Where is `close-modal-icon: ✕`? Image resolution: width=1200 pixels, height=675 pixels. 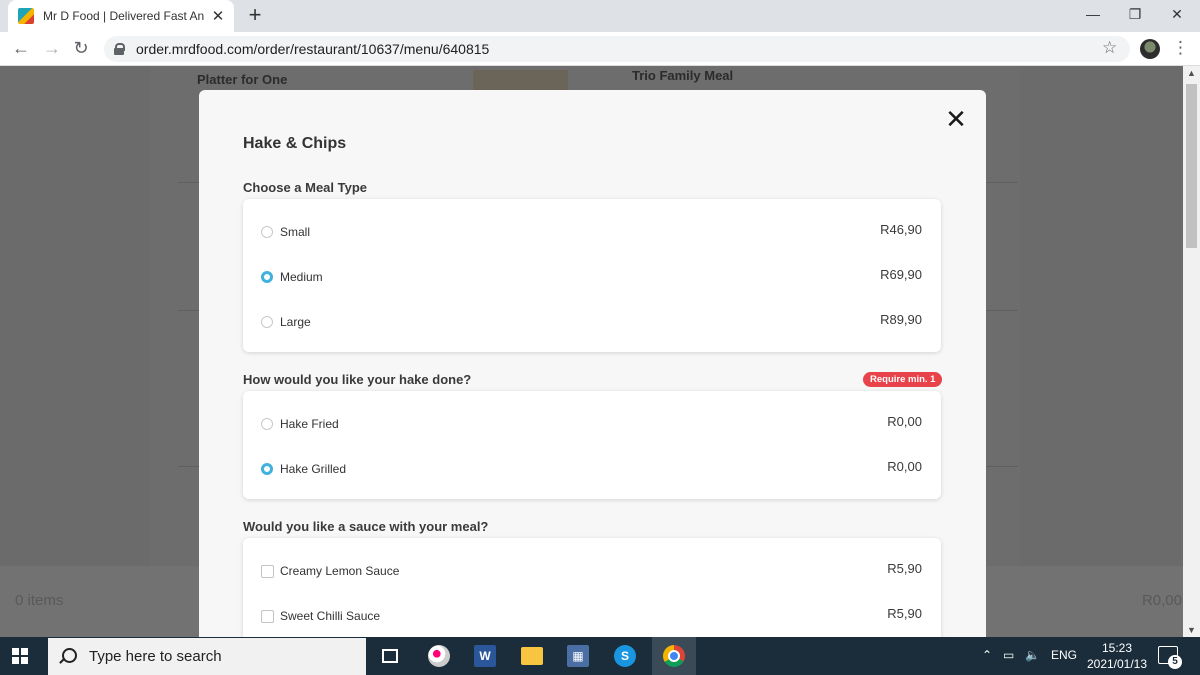 close-modal-icon: ✕ is located at coordinates (956, 119).